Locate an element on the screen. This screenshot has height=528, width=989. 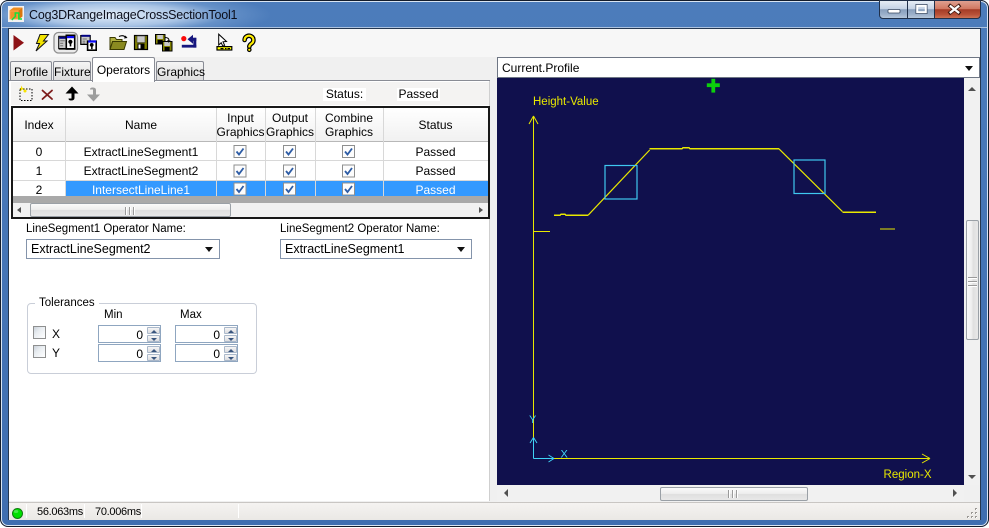
svg-text: Height-Value is located at coordinates (566, 102).